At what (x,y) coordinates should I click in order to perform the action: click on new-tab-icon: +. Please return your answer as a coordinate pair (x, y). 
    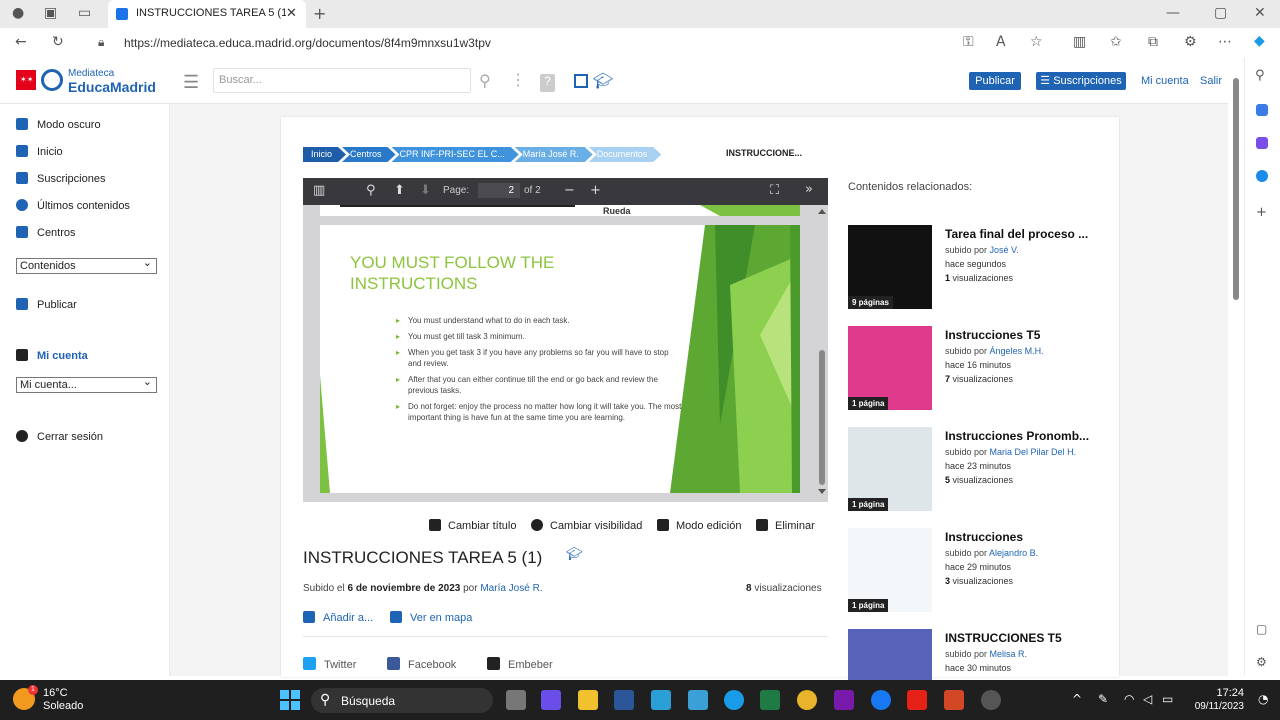
    Looking at the image, I should click on (319, 13).